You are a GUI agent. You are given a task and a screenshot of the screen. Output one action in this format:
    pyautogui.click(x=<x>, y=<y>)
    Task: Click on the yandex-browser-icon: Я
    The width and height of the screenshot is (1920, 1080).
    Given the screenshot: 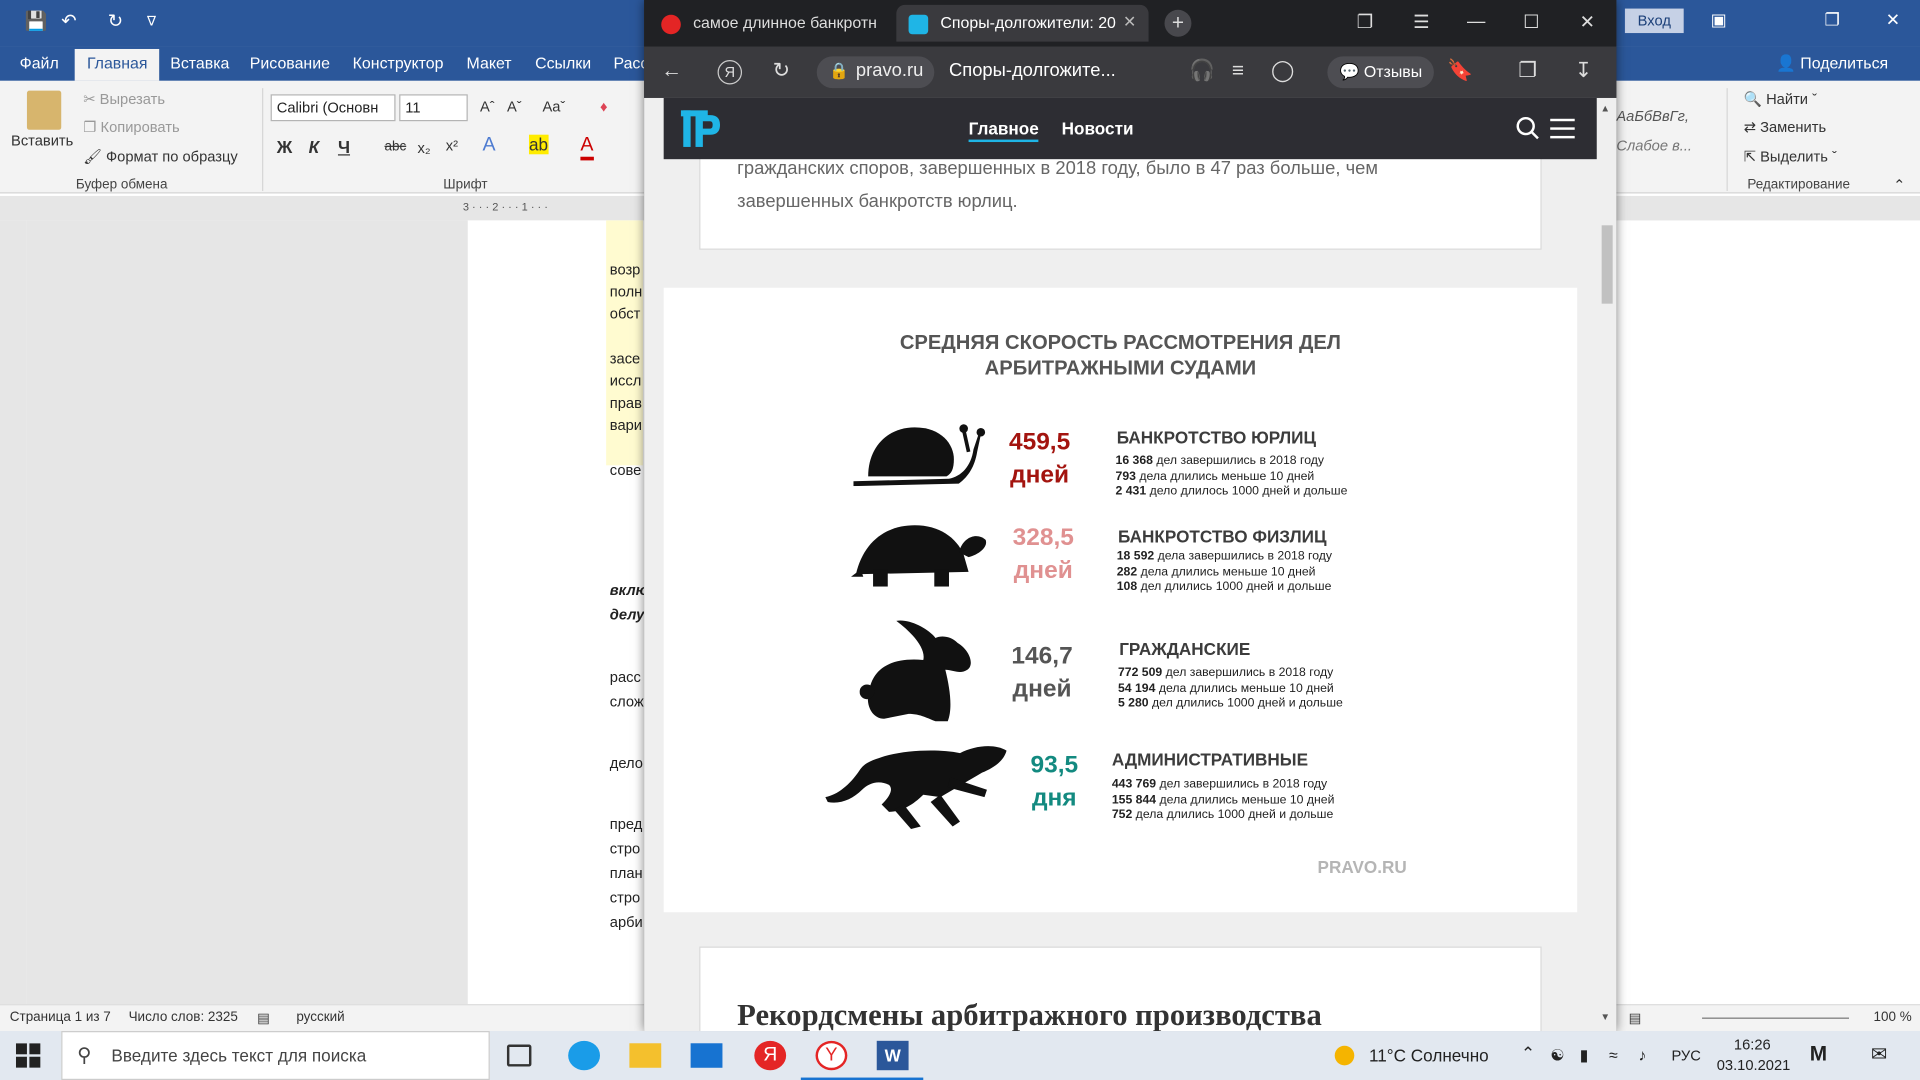 What is the action you would take?
    pyautogui.click(x=770, y=1055)
    